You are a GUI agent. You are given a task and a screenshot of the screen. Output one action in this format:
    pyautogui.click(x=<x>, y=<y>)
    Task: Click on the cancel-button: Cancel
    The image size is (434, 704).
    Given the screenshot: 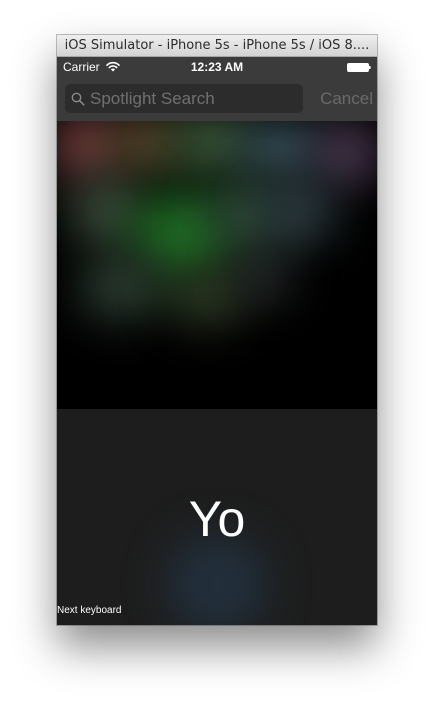 What is the action you would take?
    pyautogui.click(x=342, y=98)
    